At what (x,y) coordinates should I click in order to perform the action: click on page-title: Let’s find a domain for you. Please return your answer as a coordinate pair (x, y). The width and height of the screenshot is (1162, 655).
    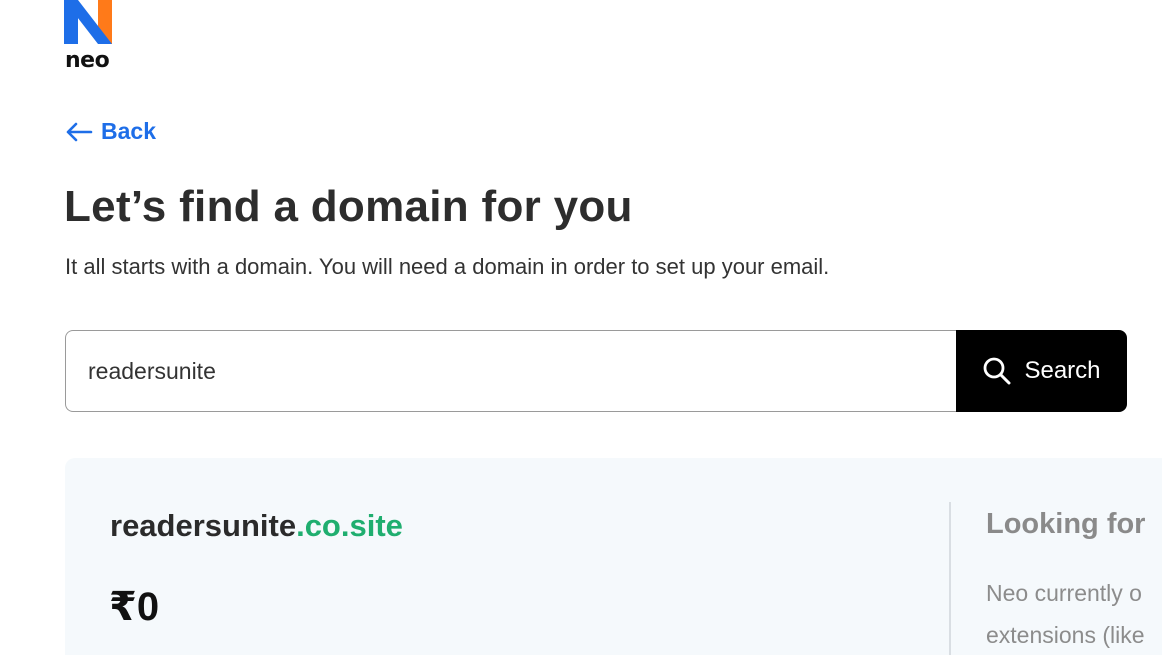
    Looking at the image, I should click on (348, 206).